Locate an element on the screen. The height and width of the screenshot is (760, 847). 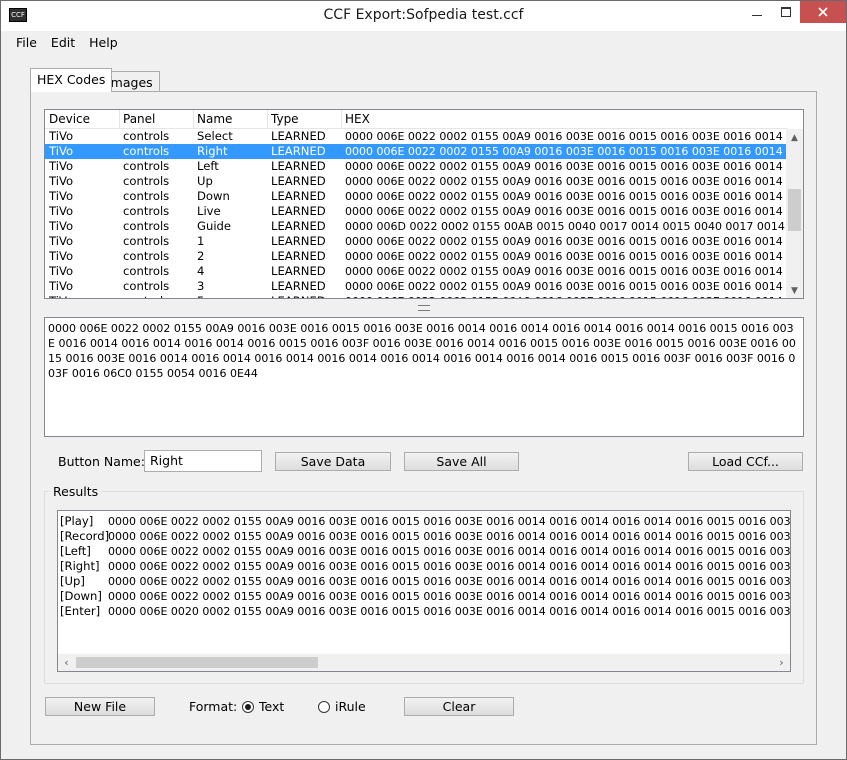
format-label: Format: is located at coordinates (213, 706).